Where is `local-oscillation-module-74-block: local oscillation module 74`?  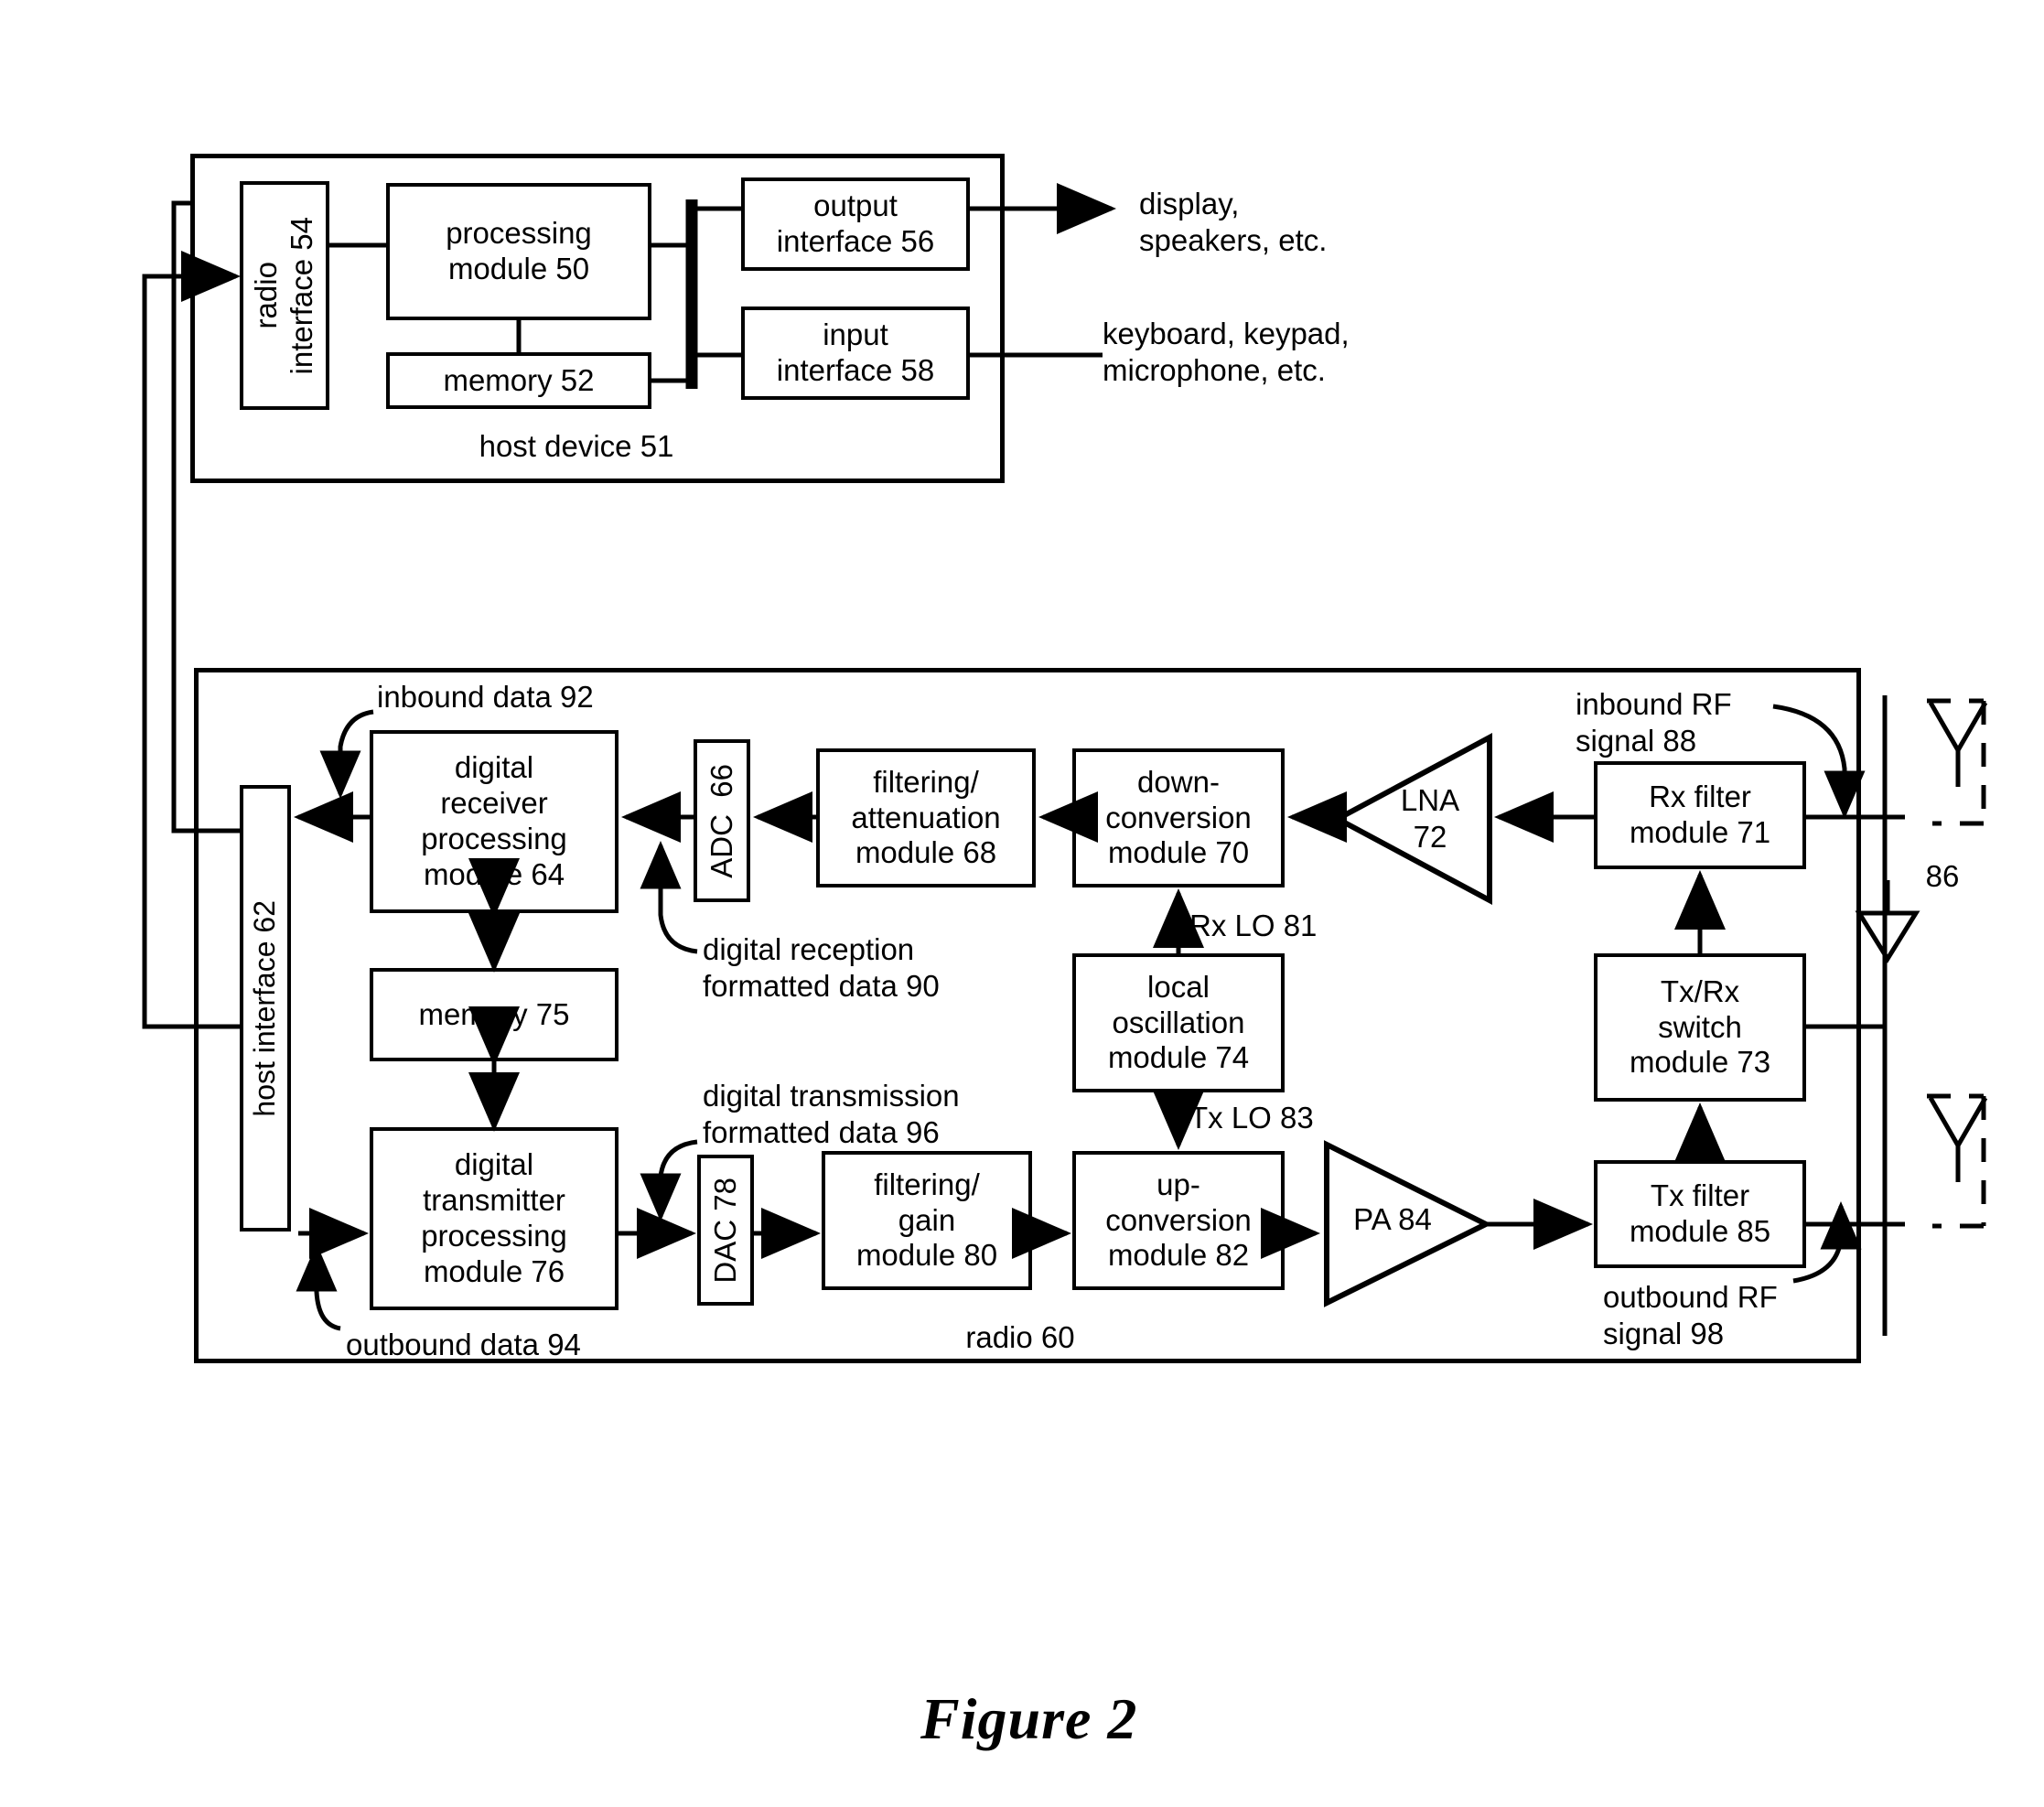 local-oscillation-module-74-block: local oscillation module 74 is located at coordinates (1178, 1022).